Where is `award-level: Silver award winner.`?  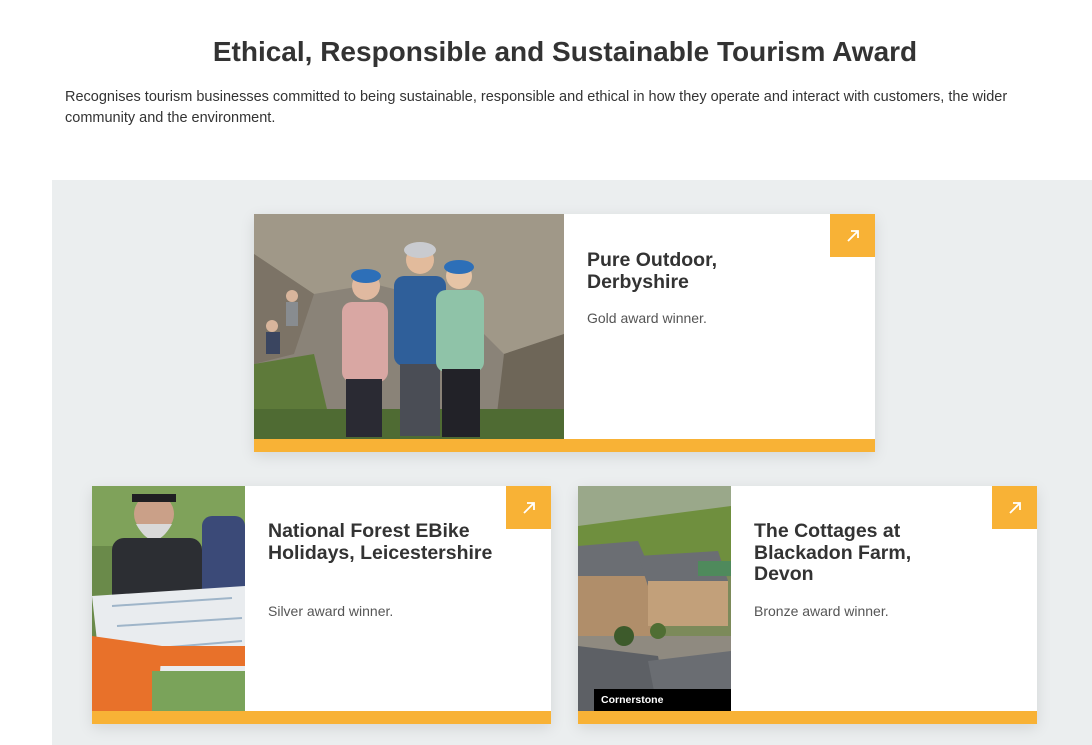 award-level: Silver award winner. is located at coordinates (331, 611).